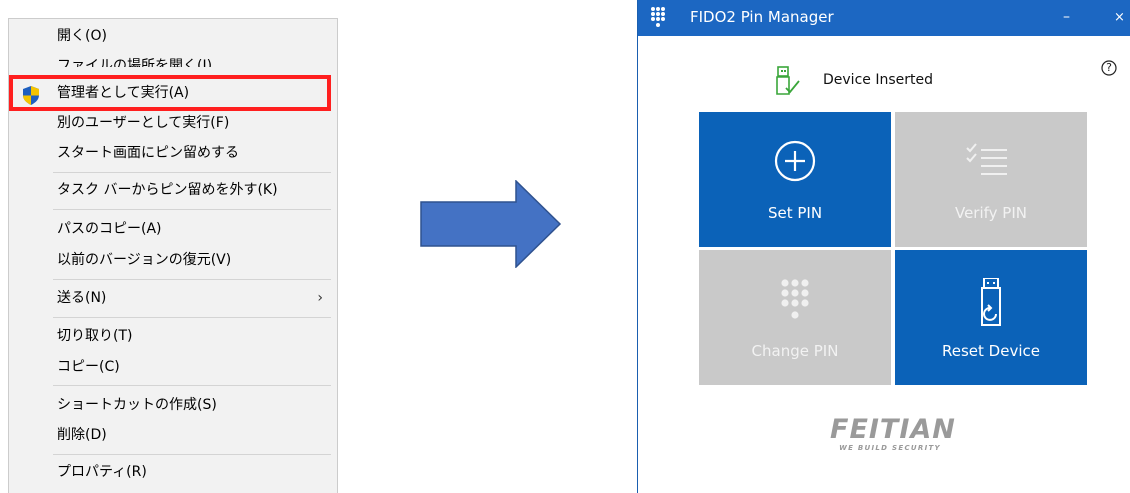 This screenshot has height=493, width=1130. Describe the element at coordinates (991, 302) in the screenshot. I see `usb-reset-icon` at that location.